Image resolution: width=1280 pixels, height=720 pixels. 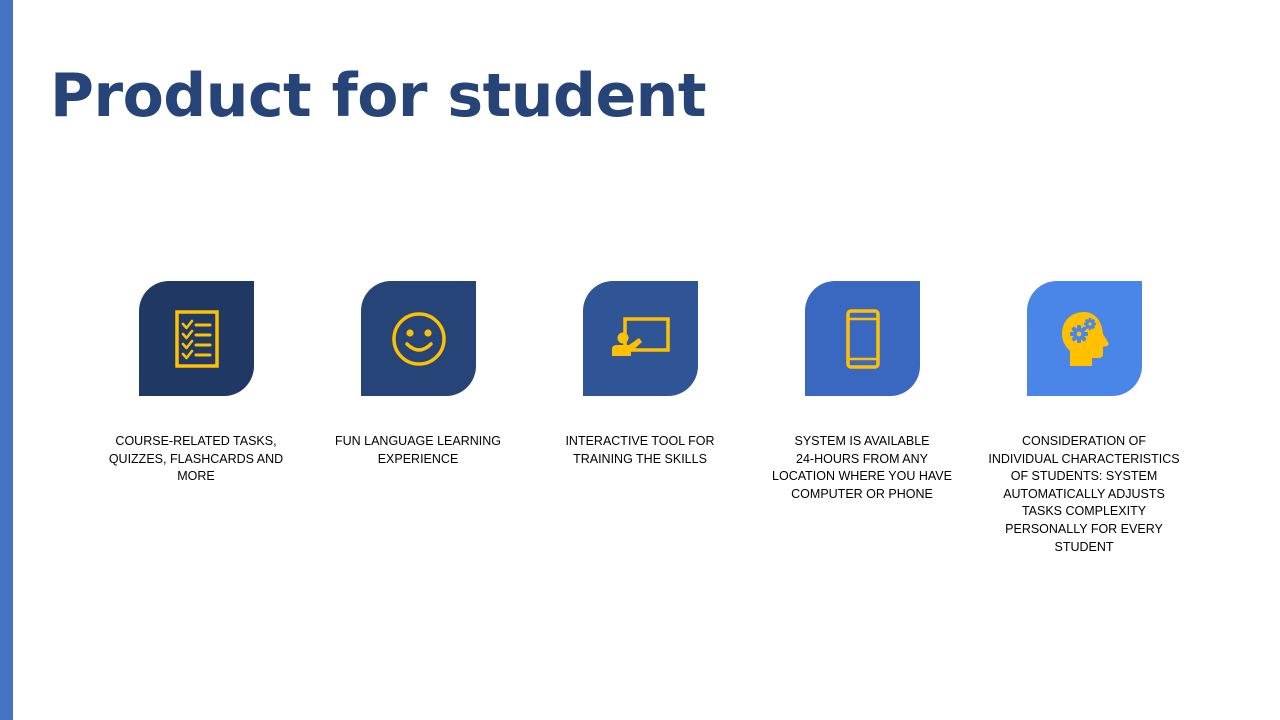 What do you see at coordinates (640, 450) in the screenshot?
I see `feature-caption-interactive: INTERACTIVE TOOL FOR TRAINING THE SKILLS` at bounding box center [640, 450].